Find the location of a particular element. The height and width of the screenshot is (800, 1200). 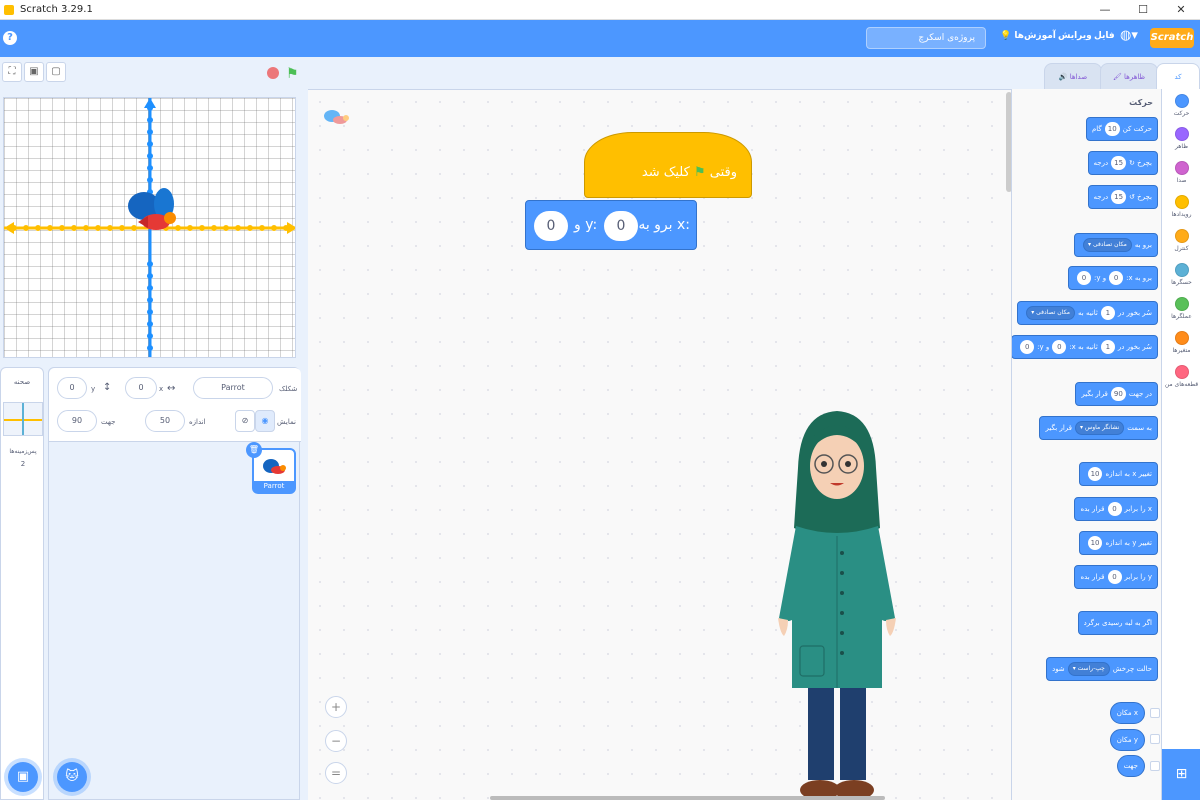

category-sensing-label: حسگرها is located at coordinates (1181, 282).